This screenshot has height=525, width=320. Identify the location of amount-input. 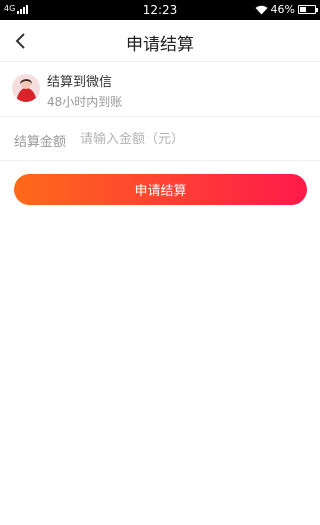
(190, 139).